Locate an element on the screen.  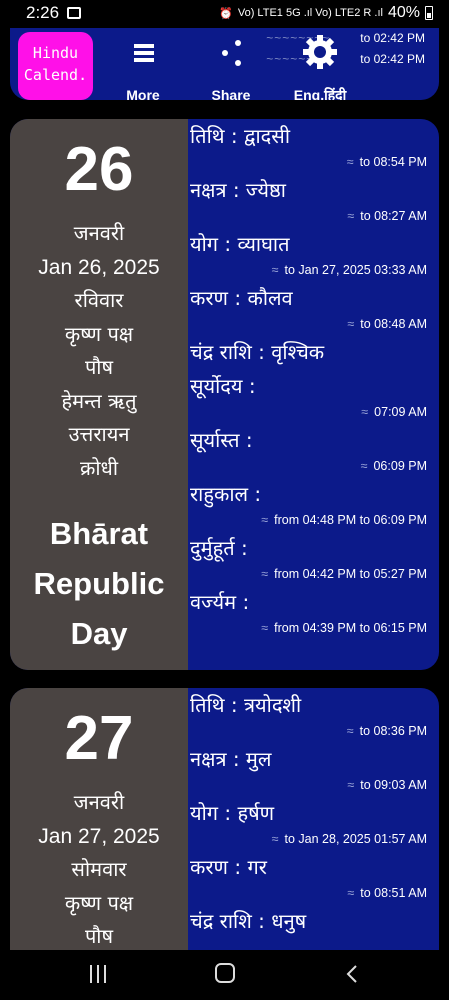
home-icon is located at coordinates (225, 973).